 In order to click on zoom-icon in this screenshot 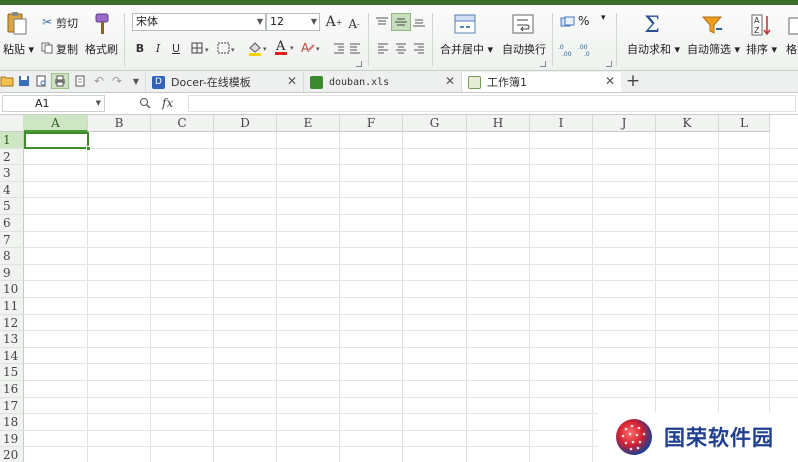, I will do `click(145, 103)`.